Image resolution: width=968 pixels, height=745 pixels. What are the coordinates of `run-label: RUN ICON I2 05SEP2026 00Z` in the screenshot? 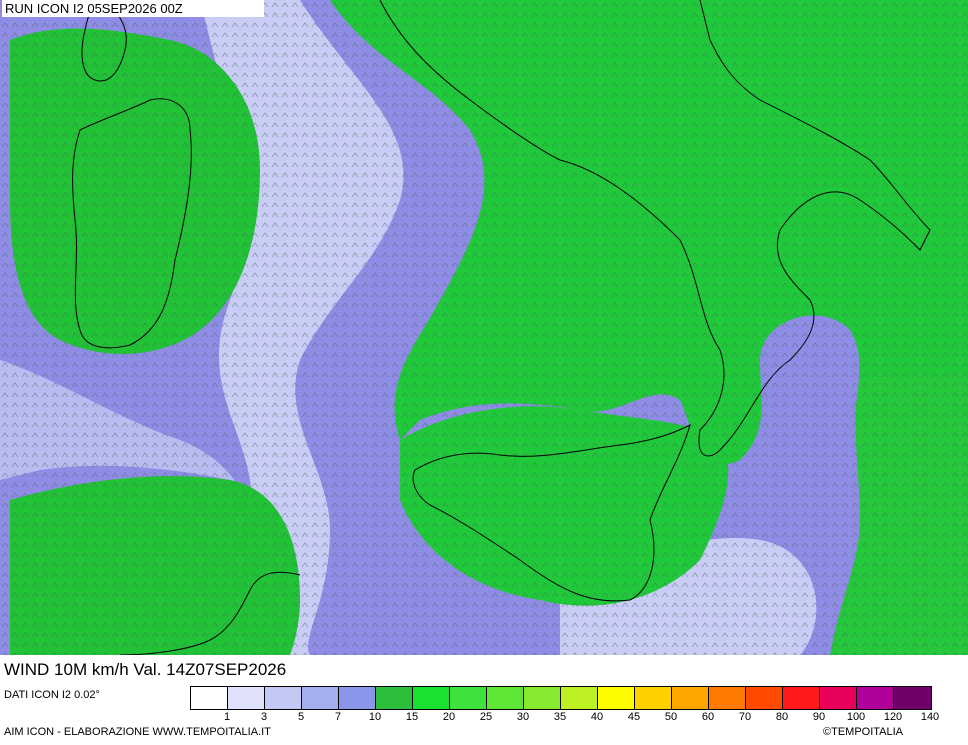 It's located at (133, 8).